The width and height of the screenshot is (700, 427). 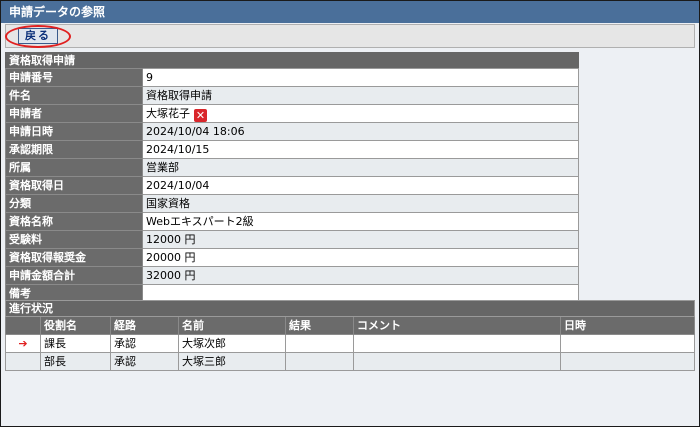 What do you see at coordinates (627, 325) in the screenshot?
I see `column-header-datetime: 日時` at bounding box center [627, 325].